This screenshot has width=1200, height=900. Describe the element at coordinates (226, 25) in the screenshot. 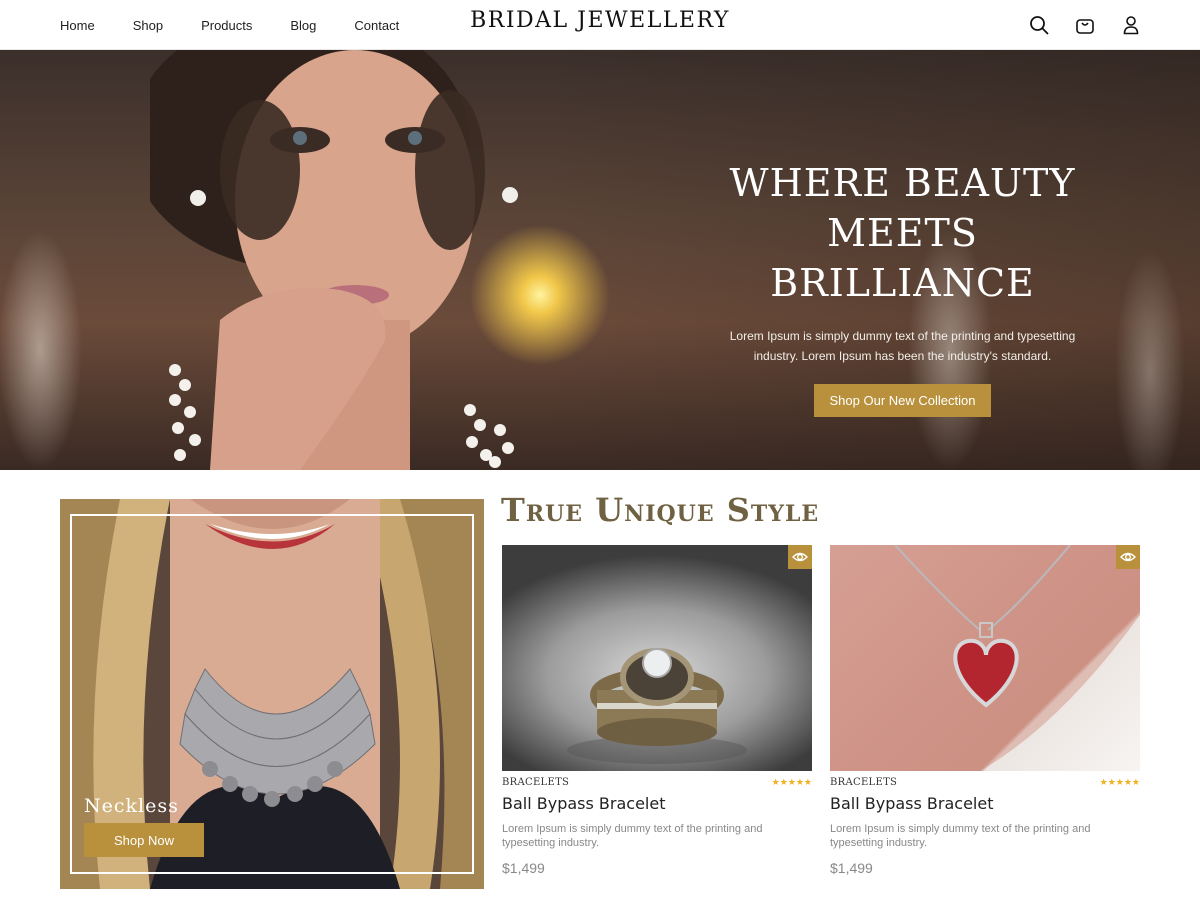

I see `nav-products: Products` at that location.